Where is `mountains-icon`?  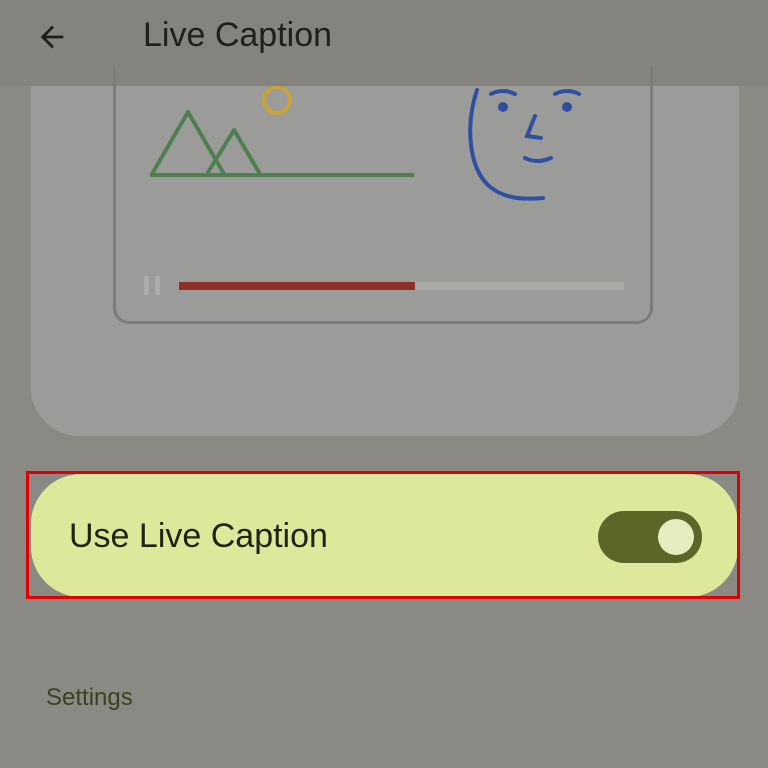 mountains-icon is located at coordinates (282, 143).